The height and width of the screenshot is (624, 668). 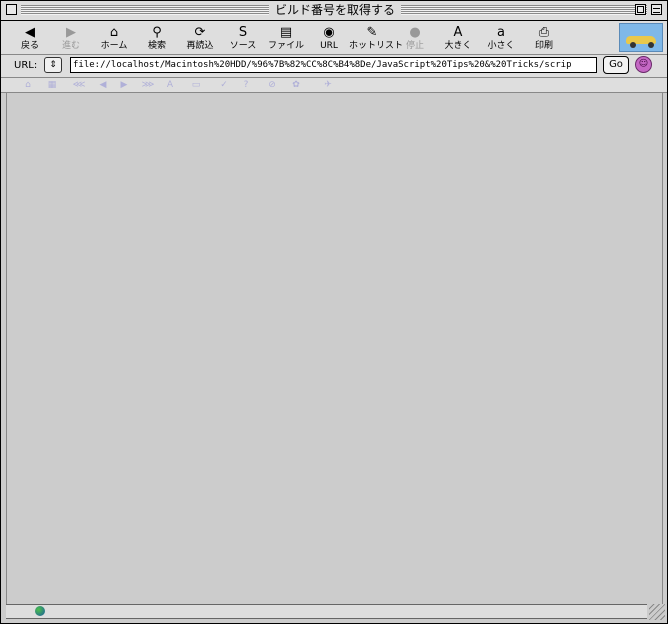 I want to click on home-nav-icon: ⌂, so click(x=28, y=85).